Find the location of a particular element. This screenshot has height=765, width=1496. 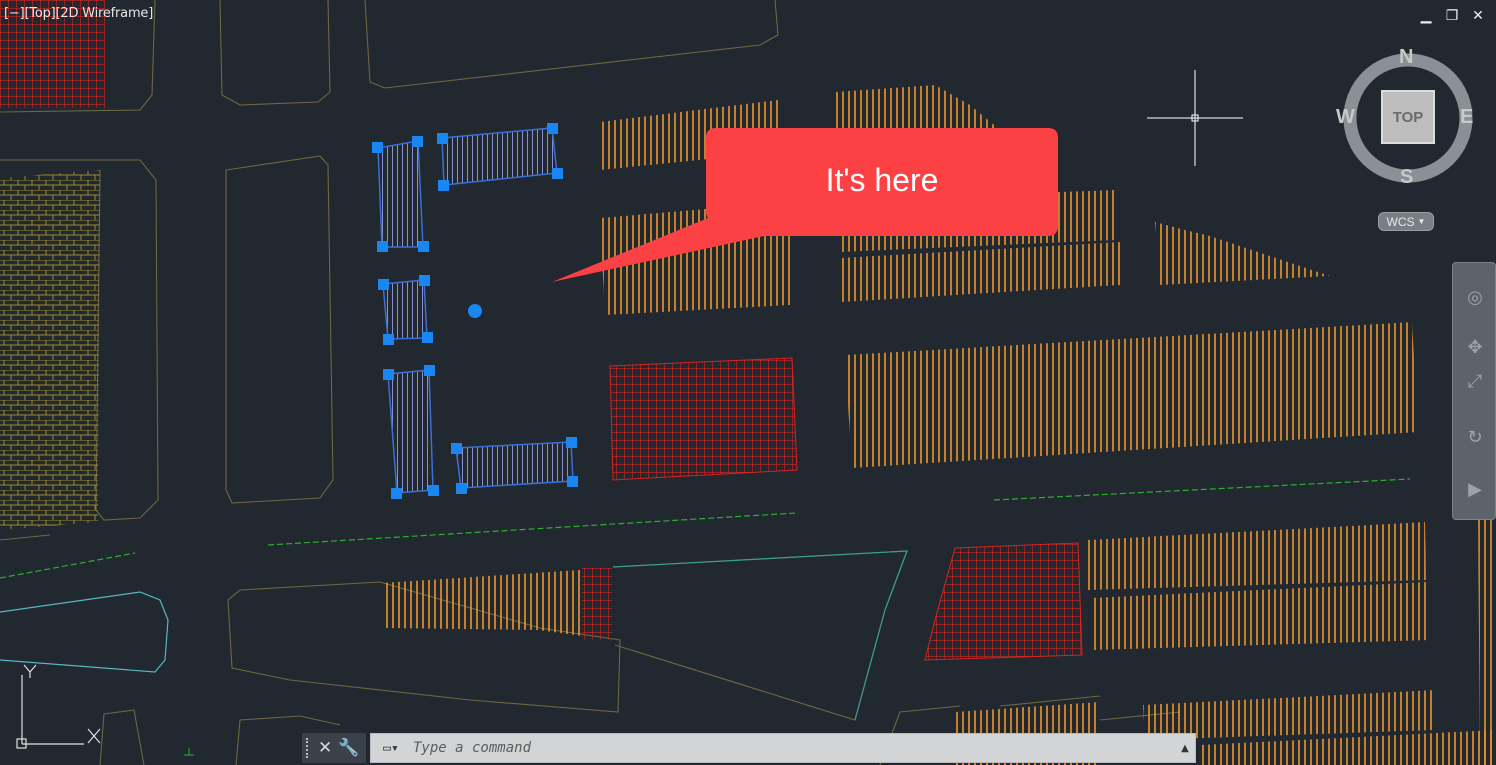

pan-icon: ✥ is located at coordinates (1475, 347).